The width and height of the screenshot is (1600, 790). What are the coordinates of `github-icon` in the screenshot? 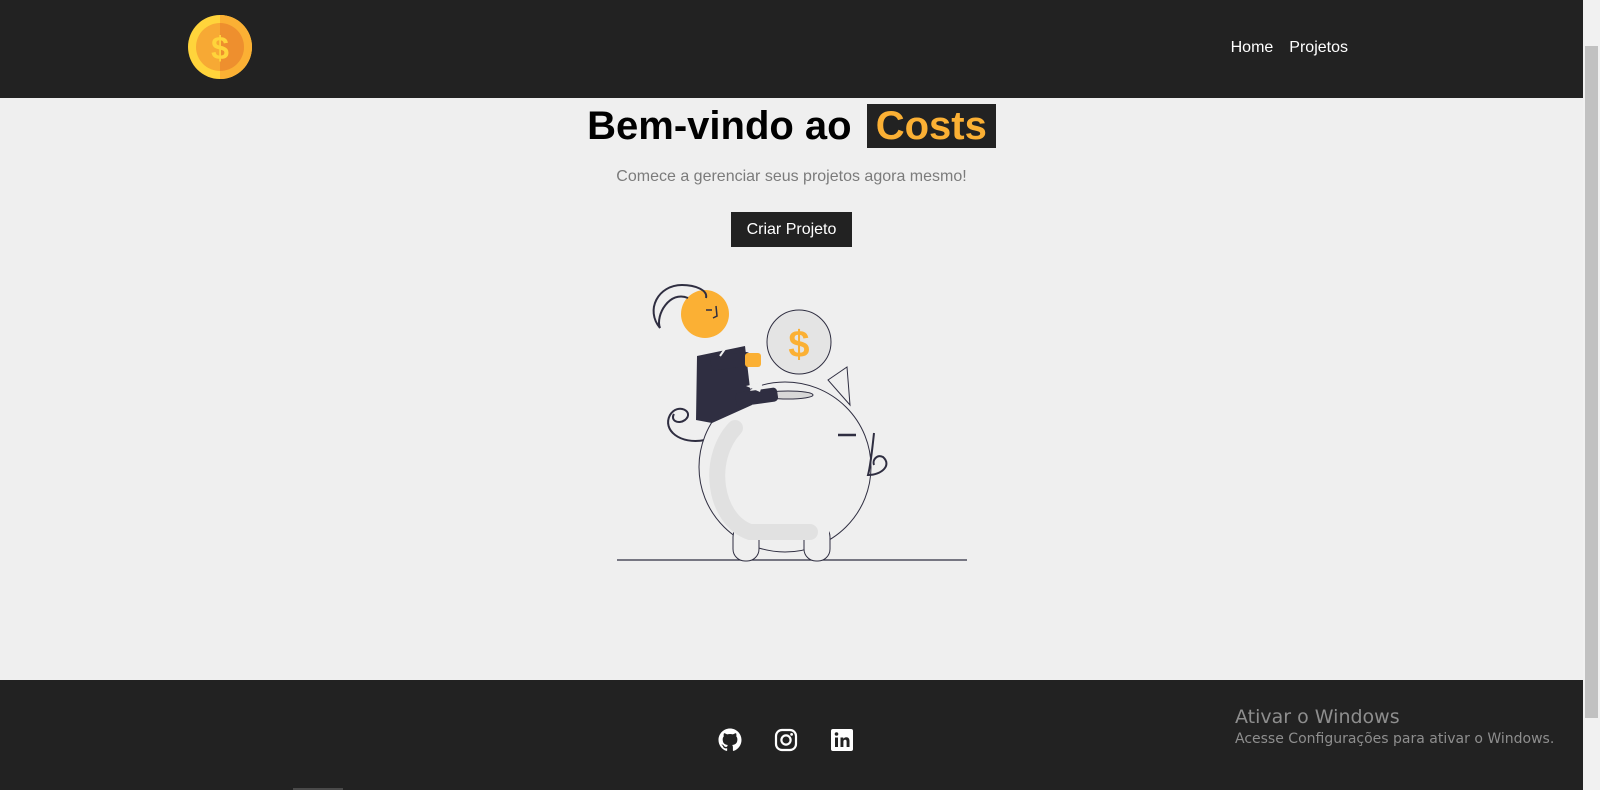 It's located at (730, 740).